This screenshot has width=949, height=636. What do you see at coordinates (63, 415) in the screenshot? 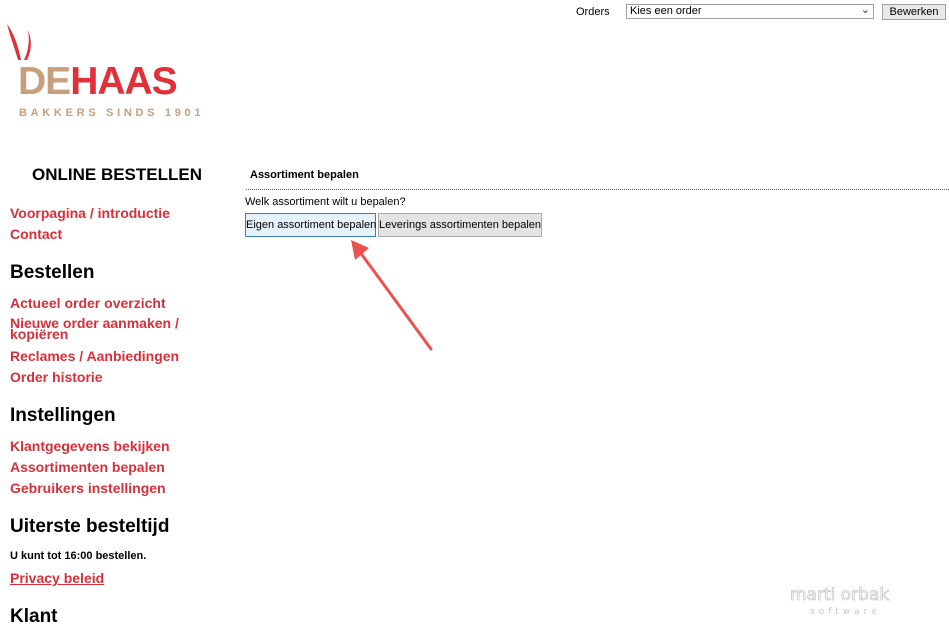
I see `sidebar-heading-settings: Instellingen` at bounding box center [63, 415].